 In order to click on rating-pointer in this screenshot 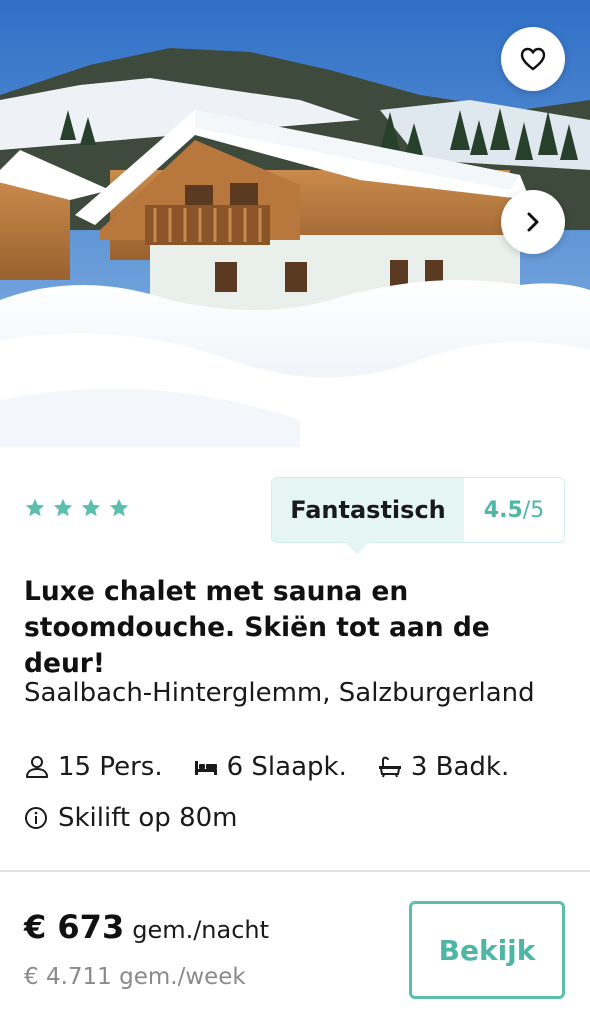, I will do `click(357, 548)`.